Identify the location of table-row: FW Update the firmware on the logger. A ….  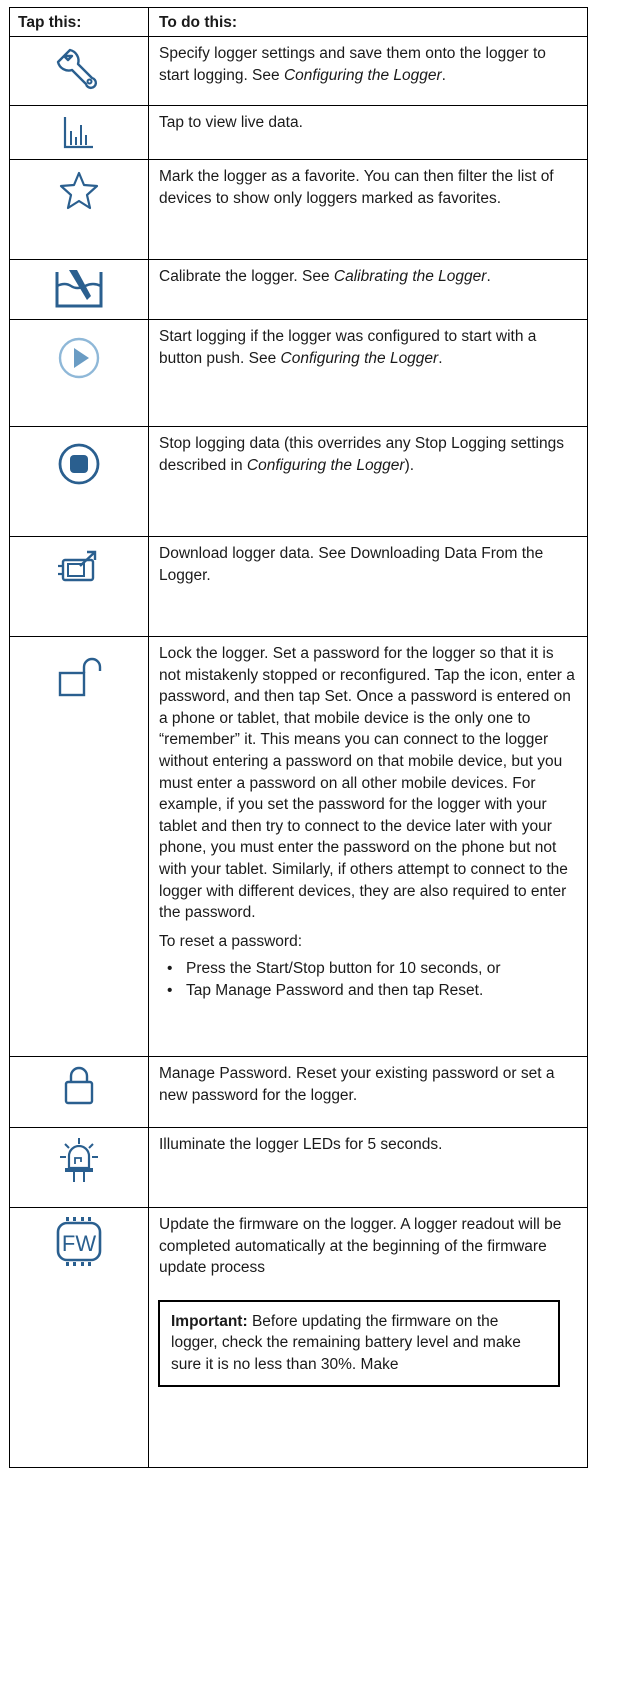
(298, 1337).